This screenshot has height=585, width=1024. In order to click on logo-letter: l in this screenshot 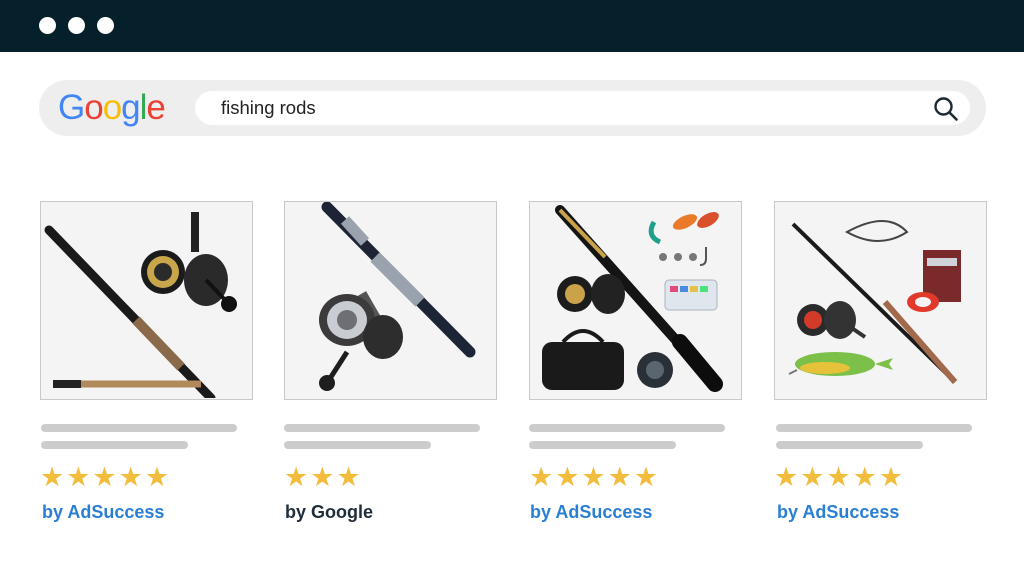, I will do `click(143, 107)`.